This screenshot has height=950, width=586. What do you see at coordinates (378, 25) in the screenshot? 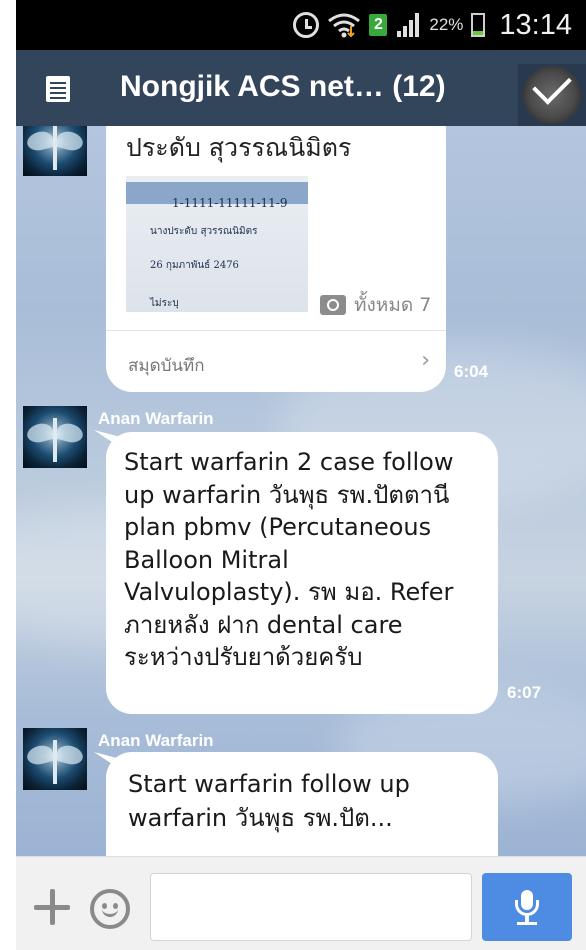
I see `sim-slot-badge: 2` at bounding box center [378, 25].